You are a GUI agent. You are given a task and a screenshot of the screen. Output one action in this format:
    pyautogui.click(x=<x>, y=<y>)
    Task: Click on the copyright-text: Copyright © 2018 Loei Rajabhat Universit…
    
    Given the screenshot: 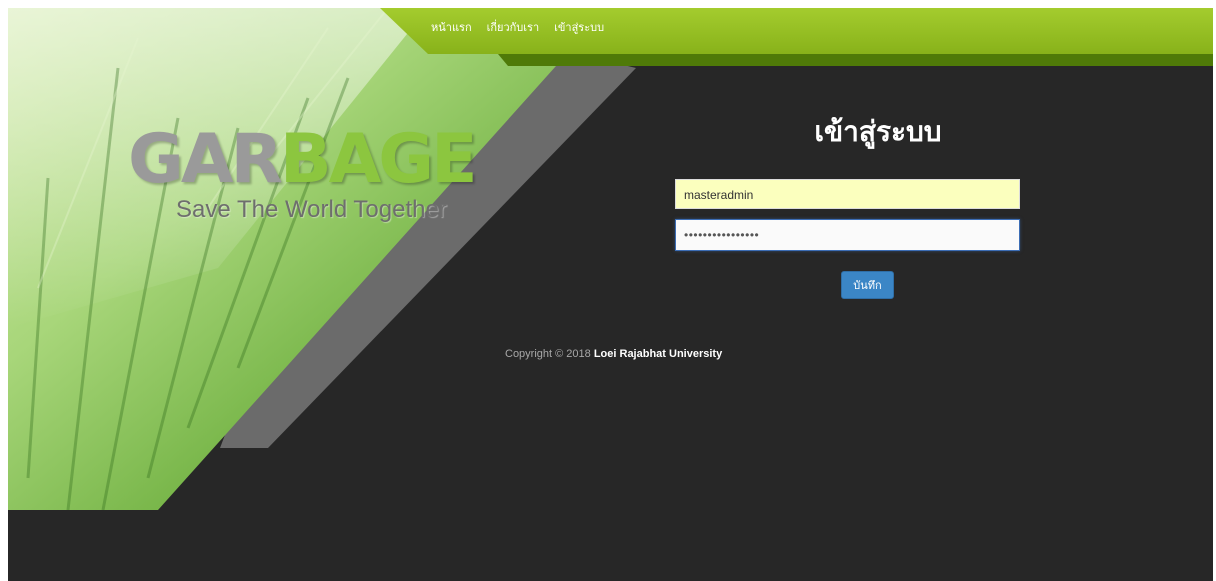 What is the action you would take?
    pyautogui.click(x=613, y=354)
    